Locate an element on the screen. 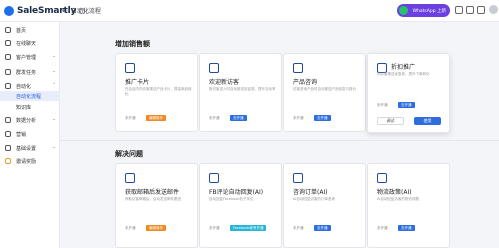 This screenshot has height=248, width=499. top-bar: SaleSmartly ← 自动化流程 WhatsApp 上新 is located at coordinates (249, 11).